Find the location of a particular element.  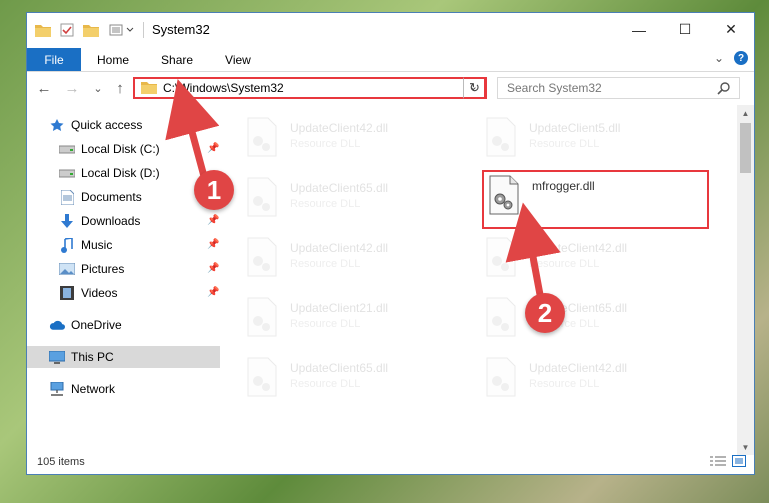

status-bar: 105 items is located at coordinates (390, 462).